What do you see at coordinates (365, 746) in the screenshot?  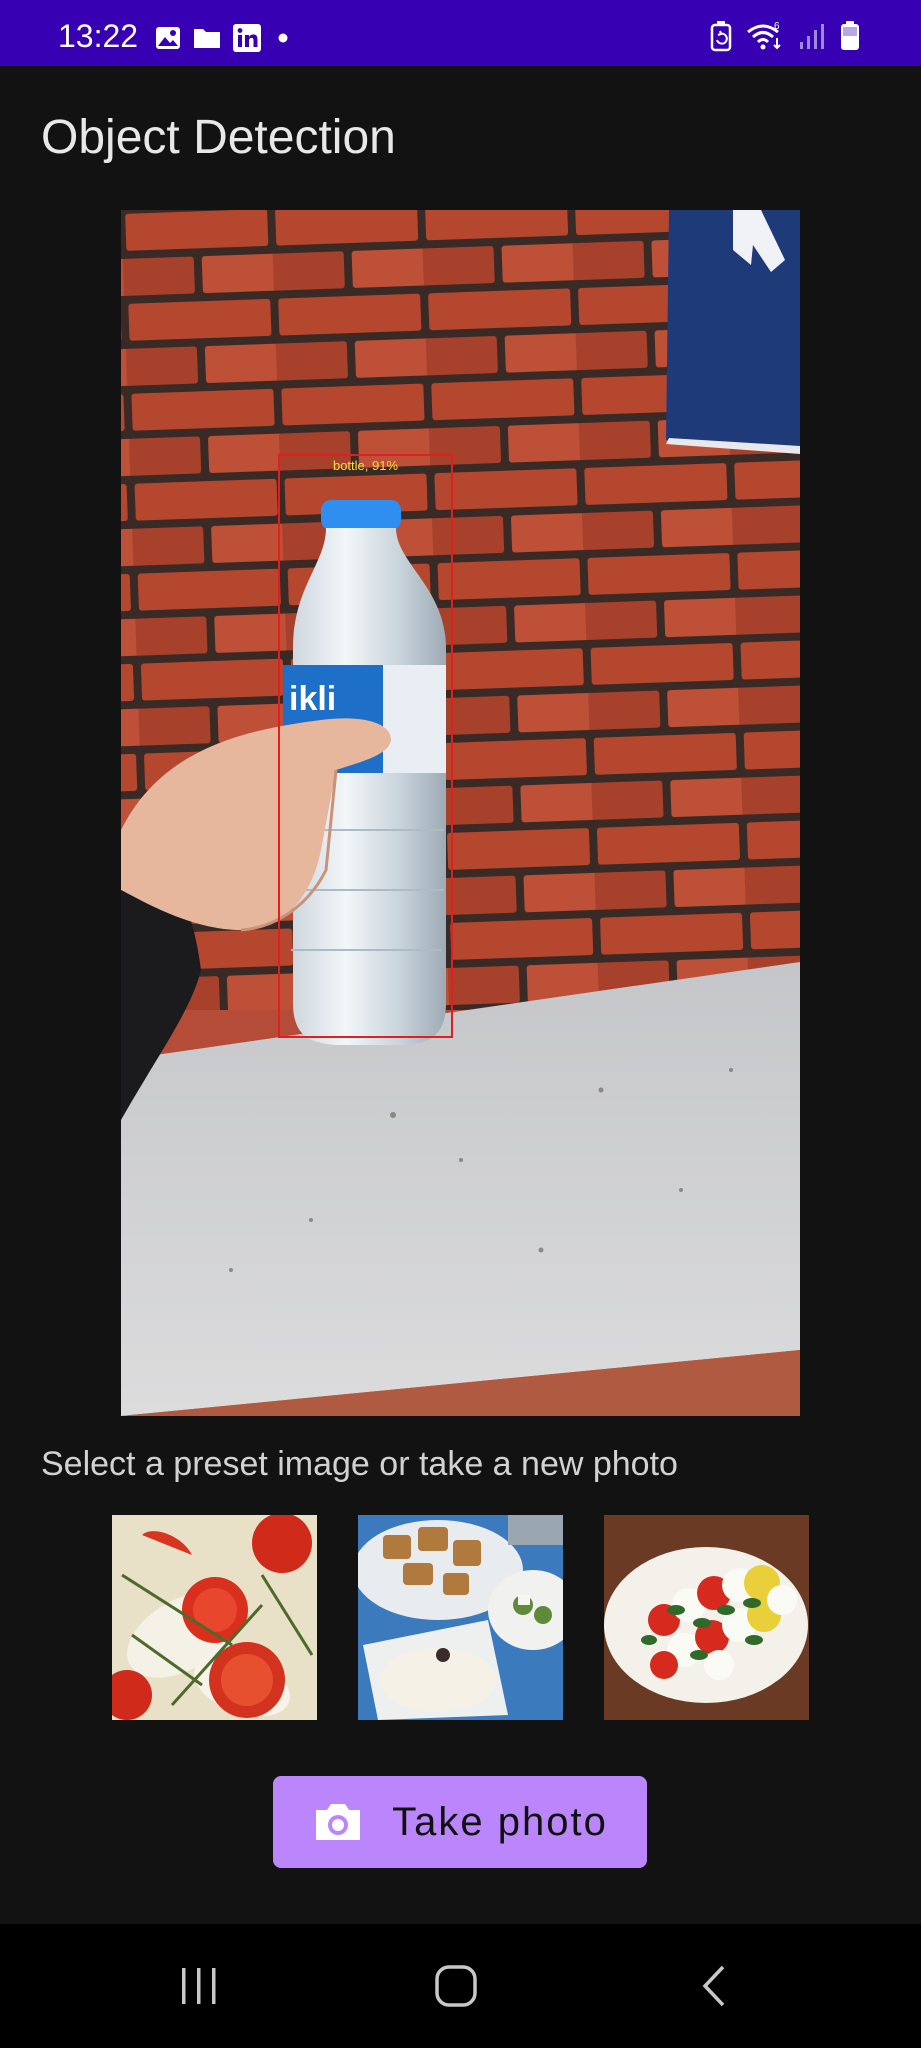 I see `detection-box: bottle, 91%` at bounding box center [365, 746].